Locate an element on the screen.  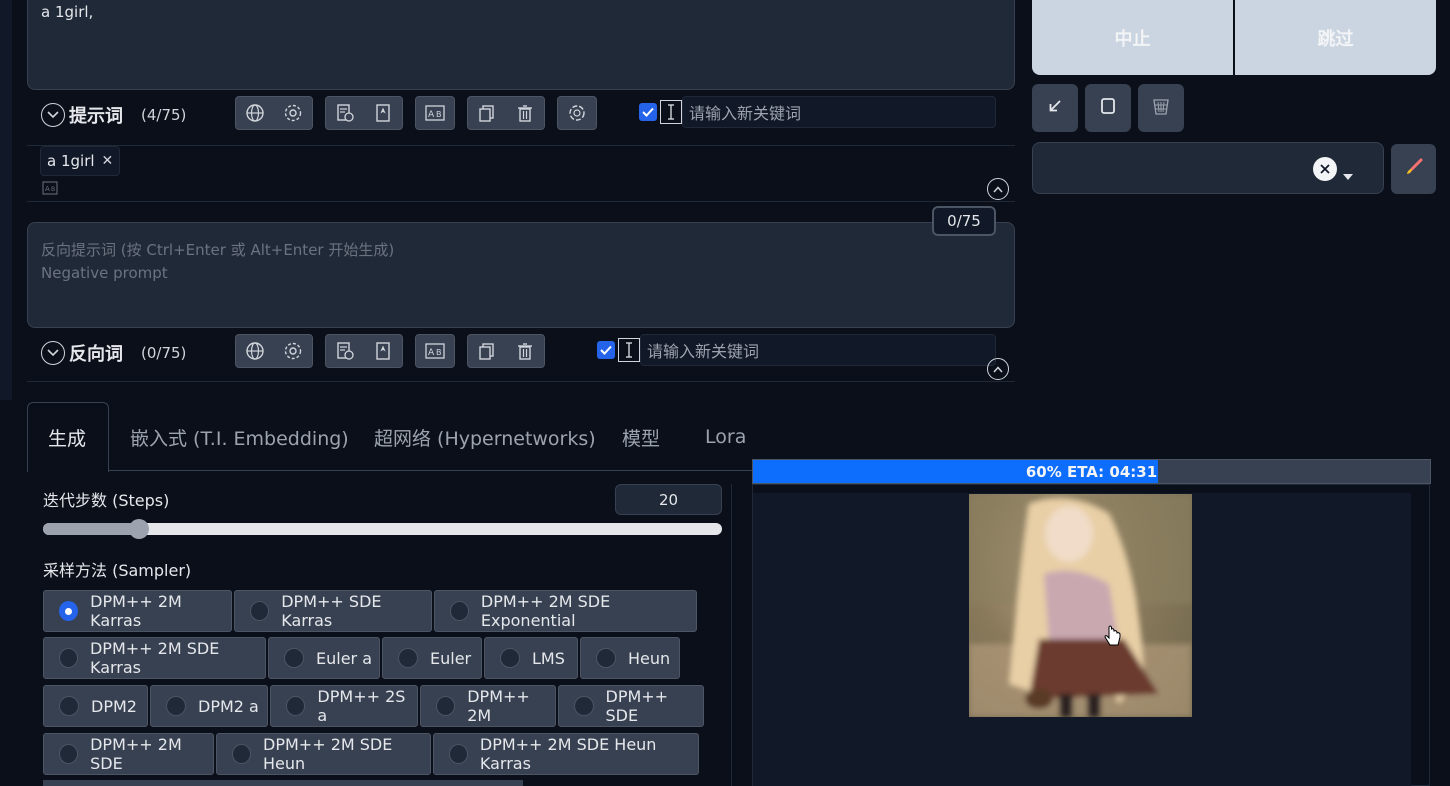
negative-placeholder-line1: 反向提示词 (按 Ctrl+Enter 或 Alt+Enter 开始生成) is located at coordinates (218, 250).